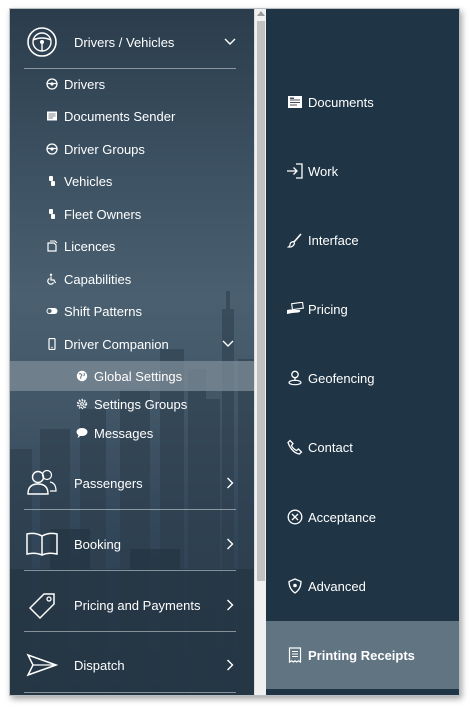 Image resolution: width=474 pixels, height=711 pixels. I want to click on map-pin-icon, so click(295, 378).